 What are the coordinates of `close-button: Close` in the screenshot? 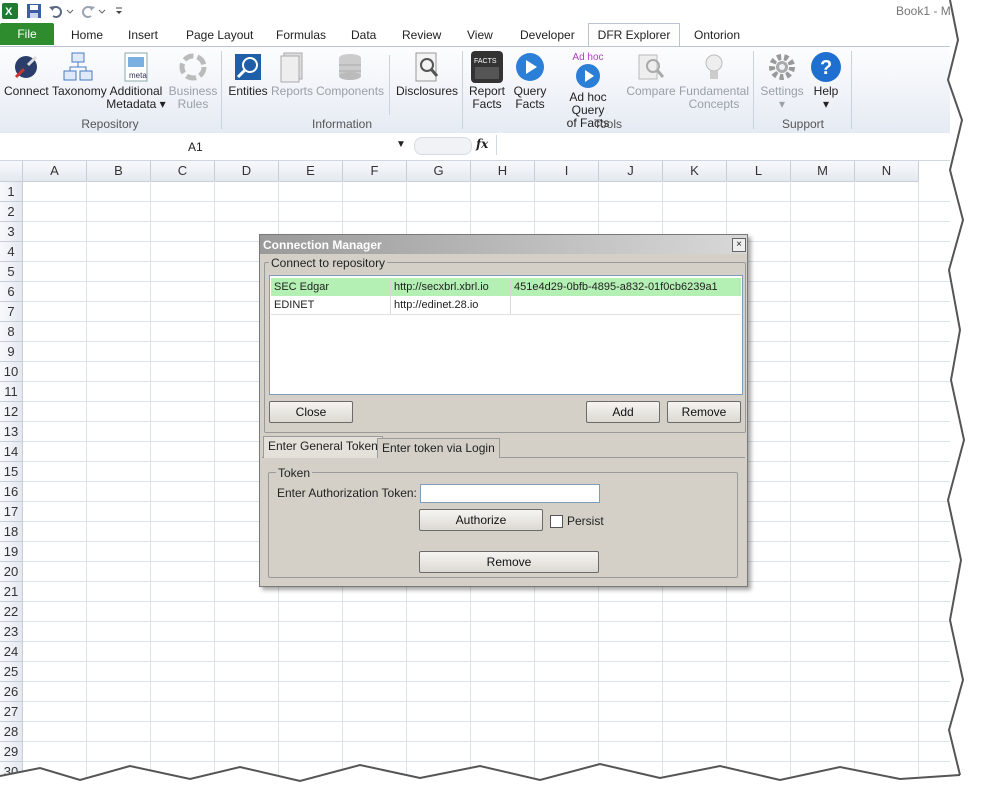 It's located at (311, 412).